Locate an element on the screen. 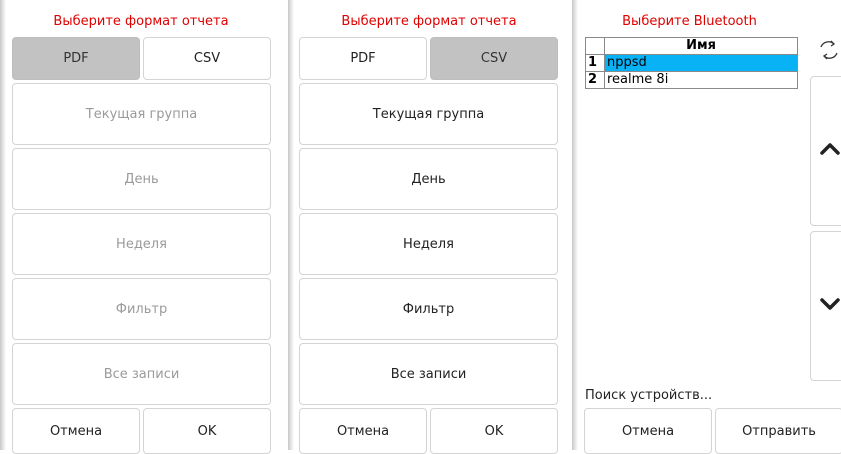 The height and width of the screenshot is (454, 841). device-table: Имя 1 nppsd 2 realme 8i is located at coordinates (691, 63).